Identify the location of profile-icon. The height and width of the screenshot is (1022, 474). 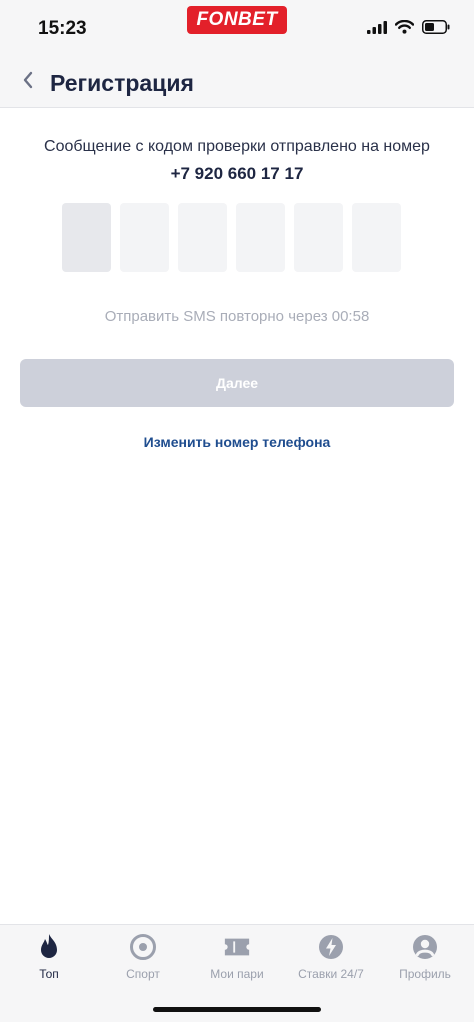
(425, 947).